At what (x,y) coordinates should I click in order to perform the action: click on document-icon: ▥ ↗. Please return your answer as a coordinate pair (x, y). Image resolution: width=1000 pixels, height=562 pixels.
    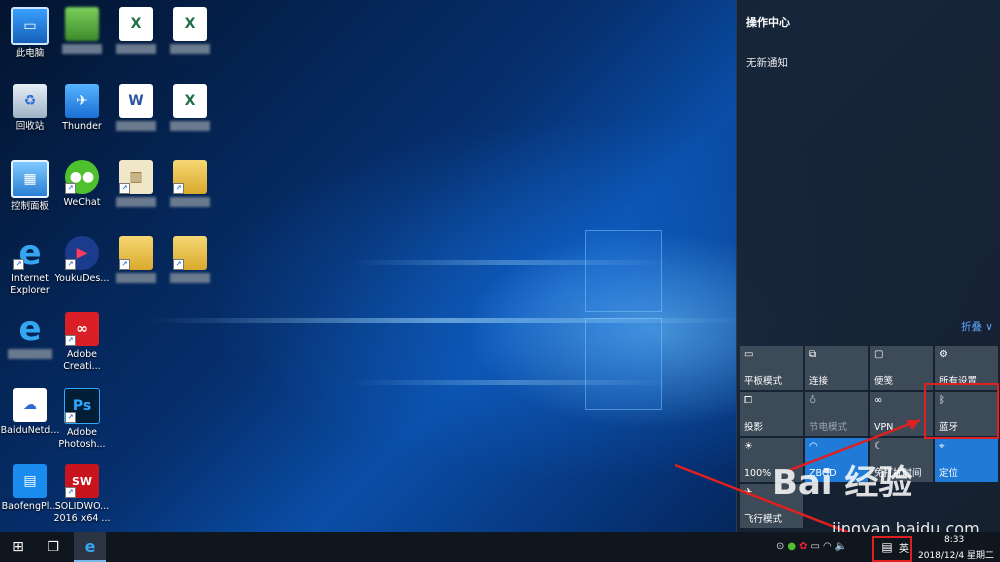
    Looking at the image, I should click on (136, 177).